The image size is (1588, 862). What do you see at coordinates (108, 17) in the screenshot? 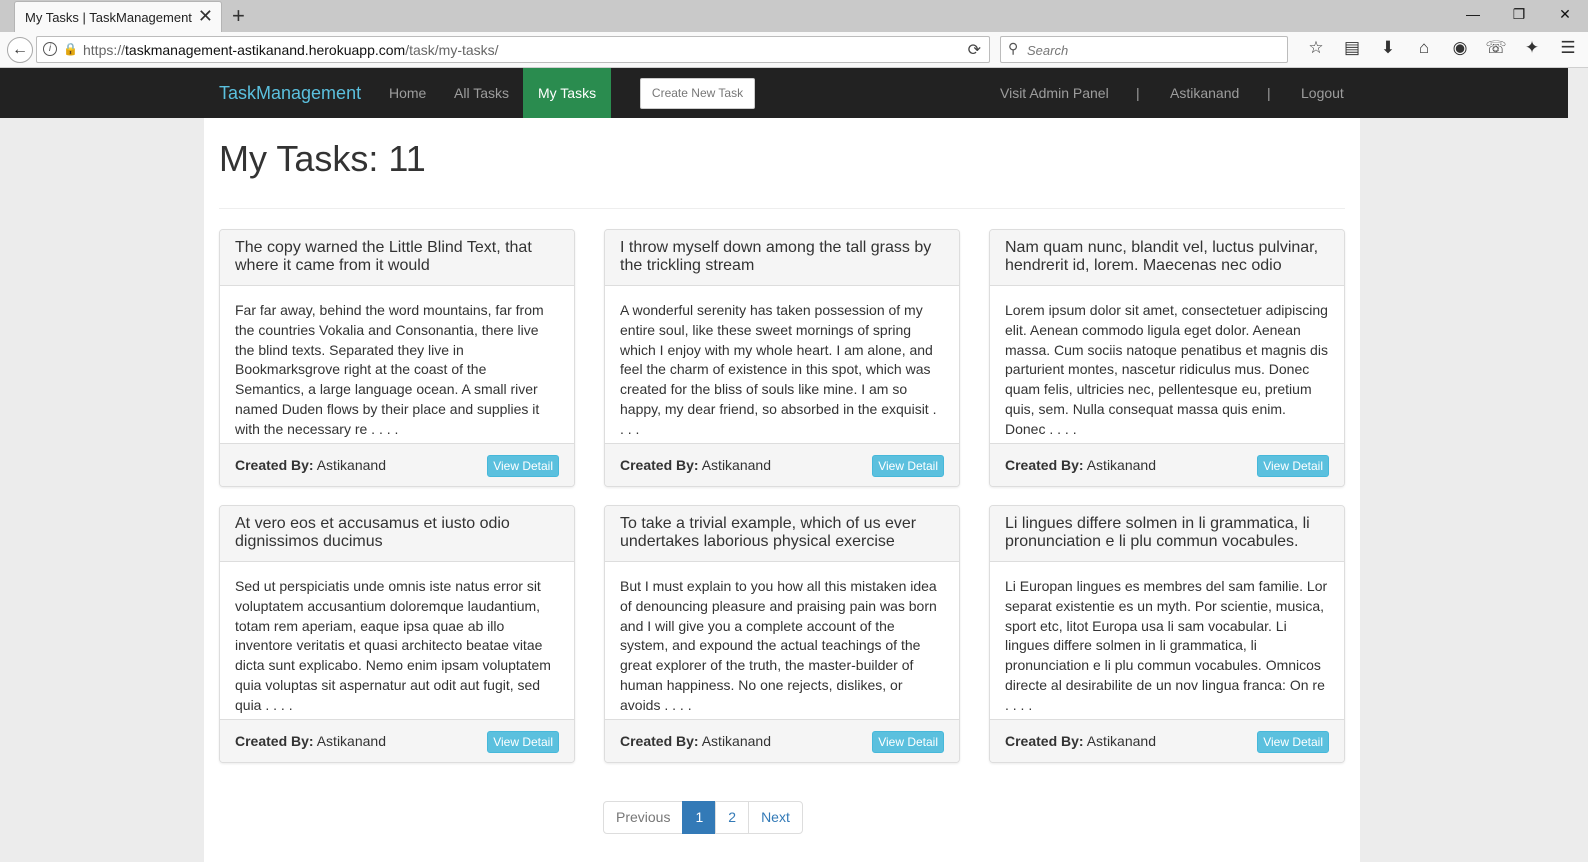
I see `tab-title: My Tasks | TaskManagement` at bounding box center [108, 17].